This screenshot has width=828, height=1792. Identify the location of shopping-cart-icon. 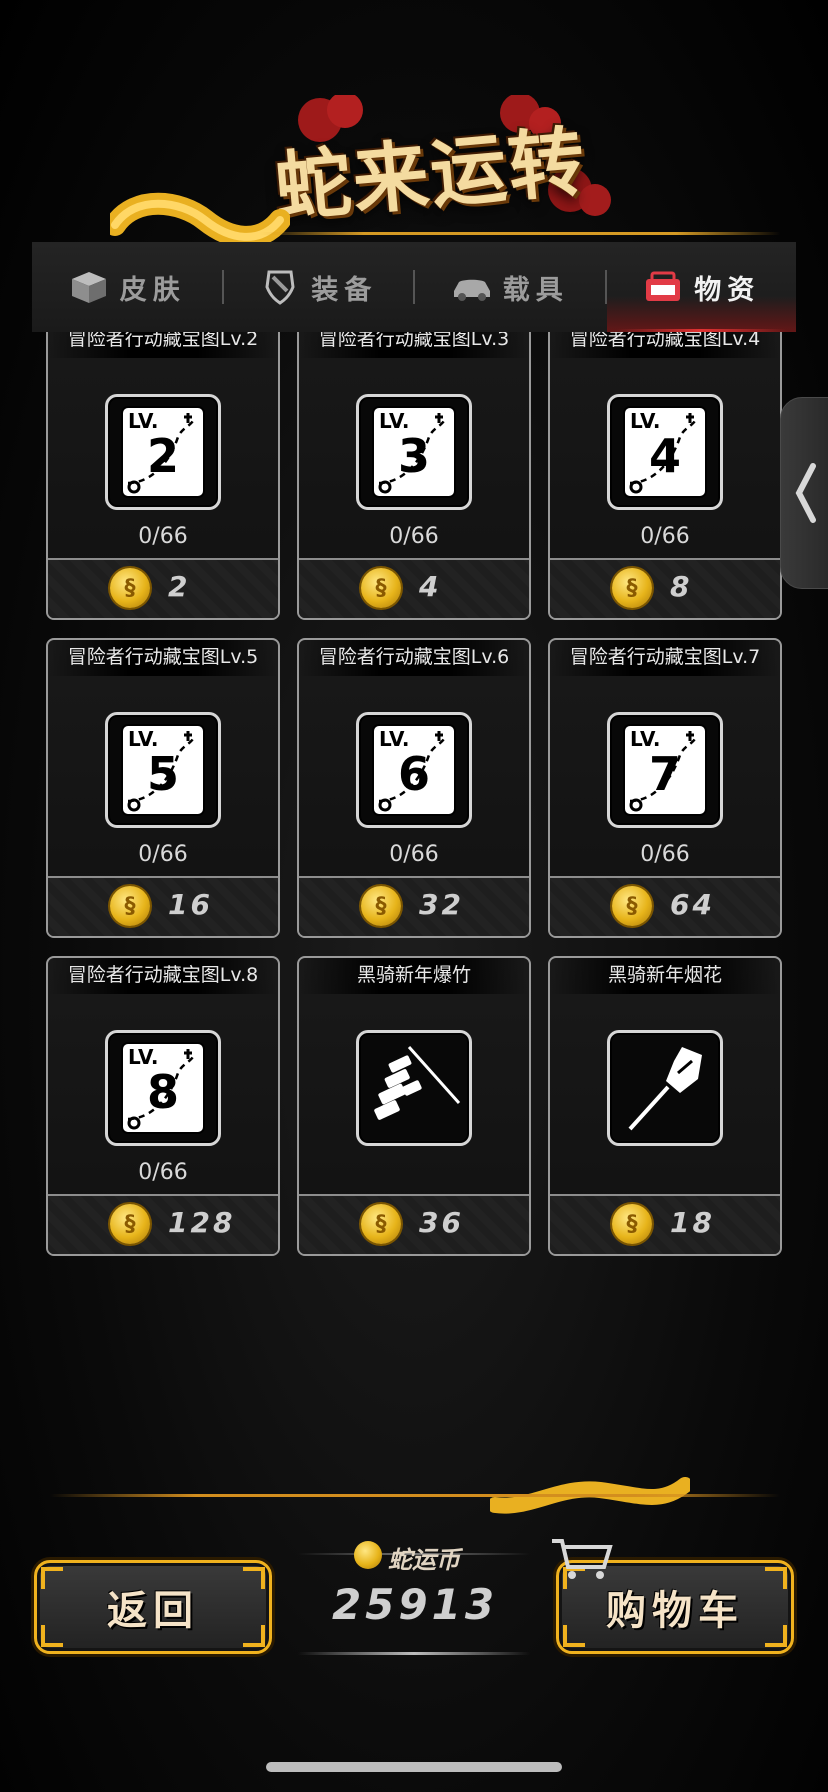
(582, 1559).